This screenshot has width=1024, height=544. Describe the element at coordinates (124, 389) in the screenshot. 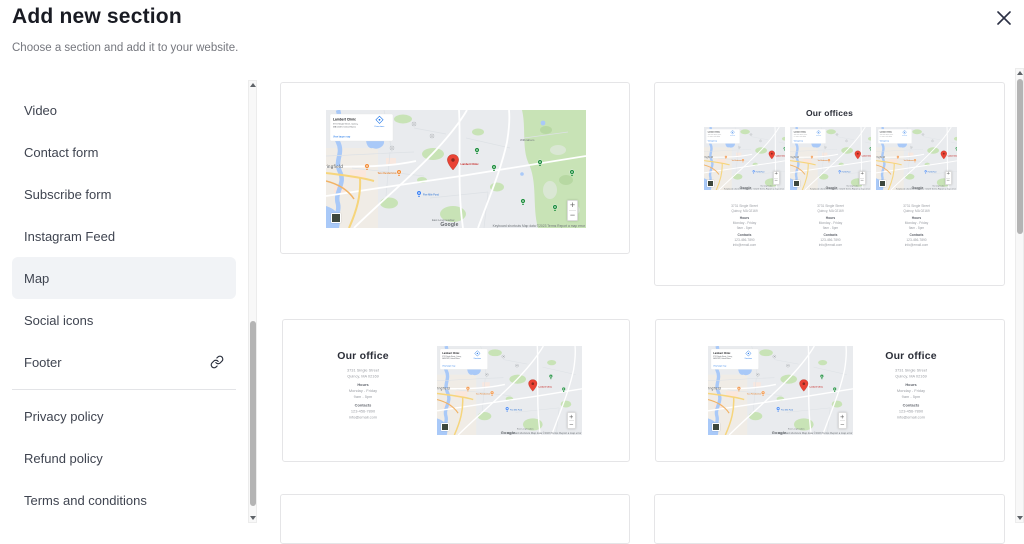

I see `sidebar-divider` at that location.